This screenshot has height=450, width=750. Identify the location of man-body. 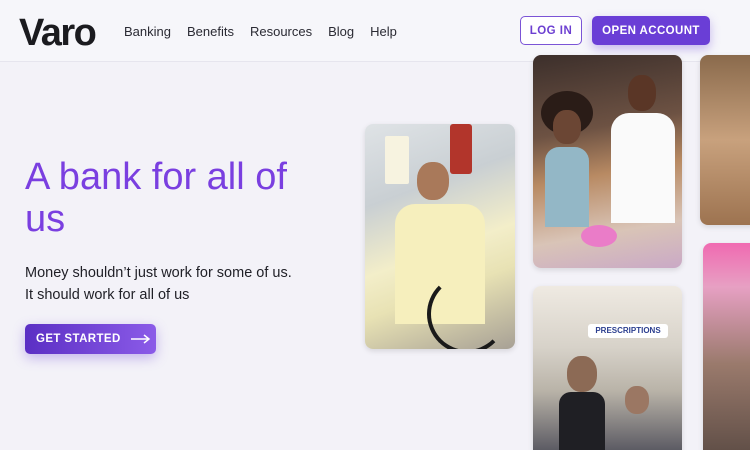
(643, 168).